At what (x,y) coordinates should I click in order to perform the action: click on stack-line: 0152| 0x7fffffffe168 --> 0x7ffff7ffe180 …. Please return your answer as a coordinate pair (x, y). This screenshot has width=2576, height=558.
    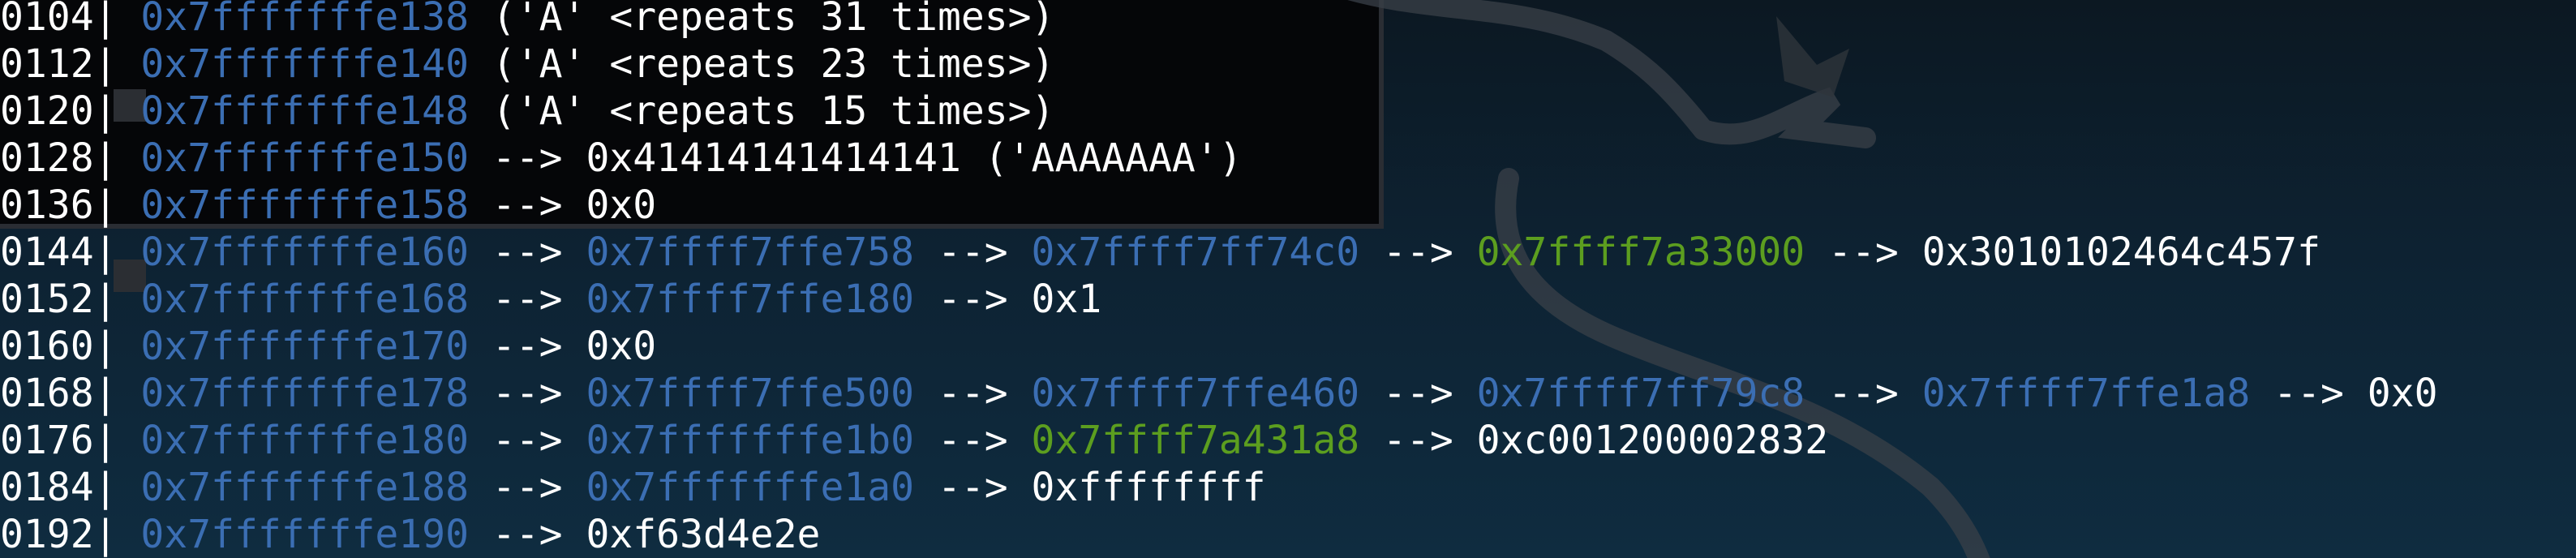
    Looking at the image, I should click on (1218, 299).